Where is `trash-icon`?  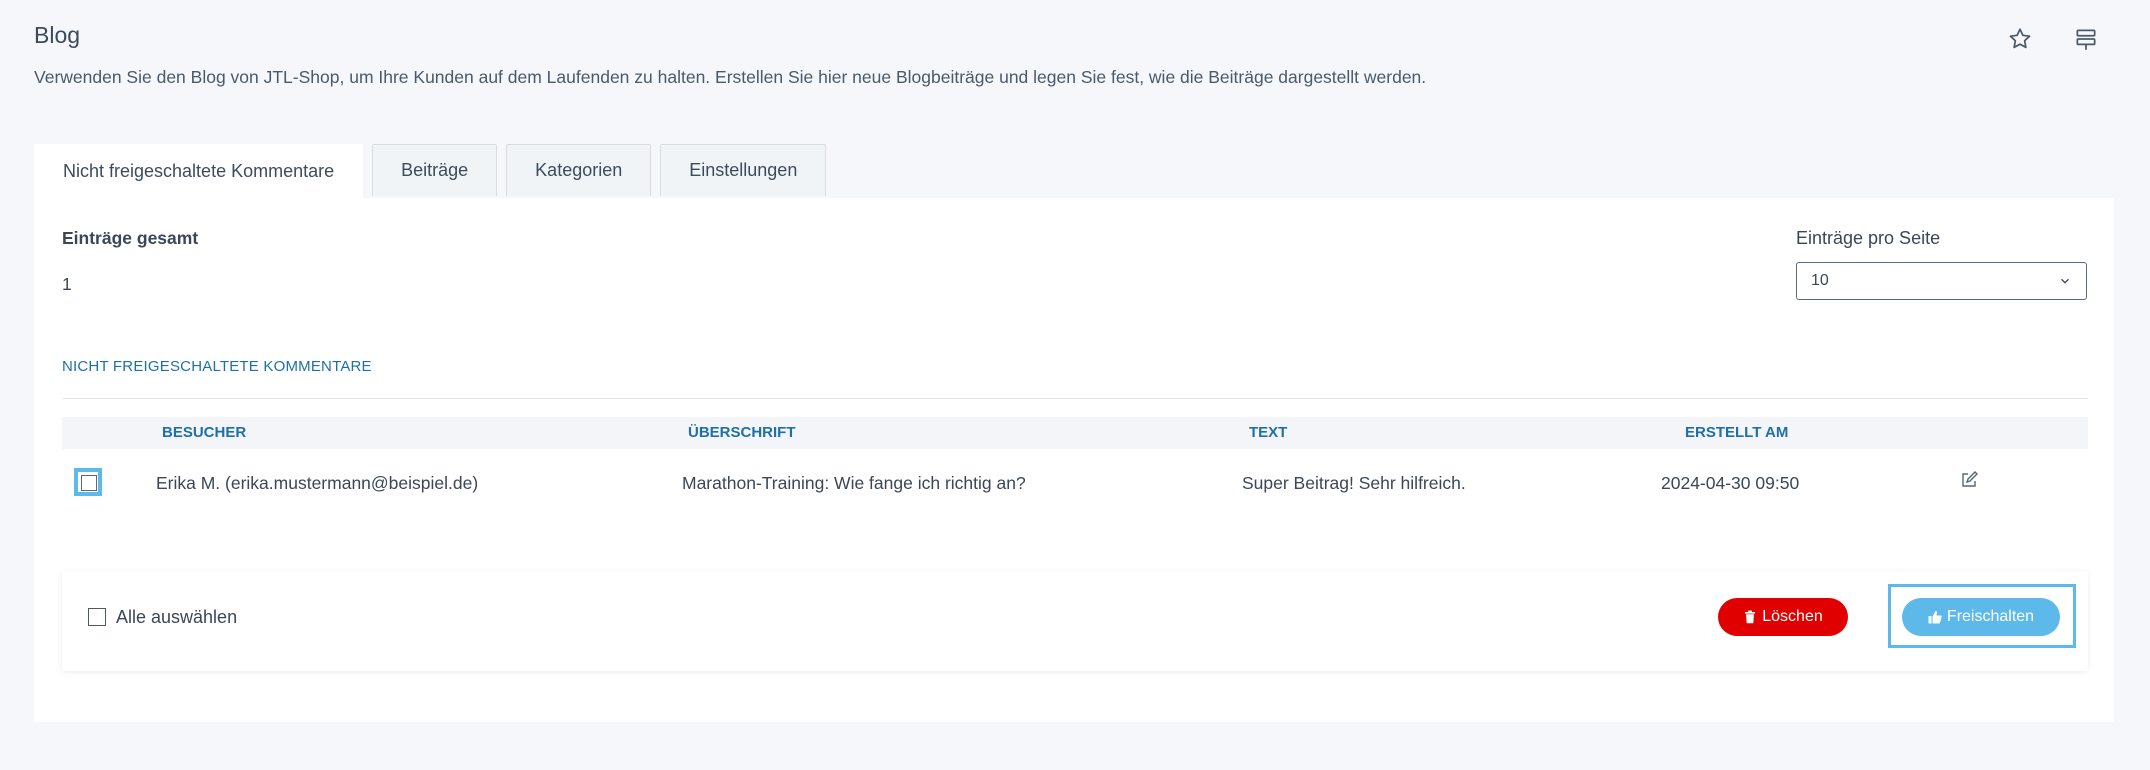
trash-icon is located at coordinates (1750, 617).